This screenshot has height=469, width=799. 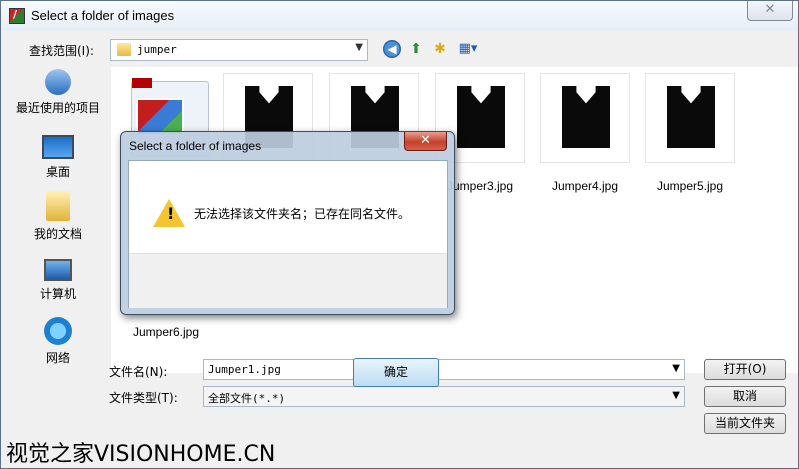 What do you see at coordinates (103, 15) in the screenshot?
I see `window-title: Select a folder of images` at bounding box center [103, 15].